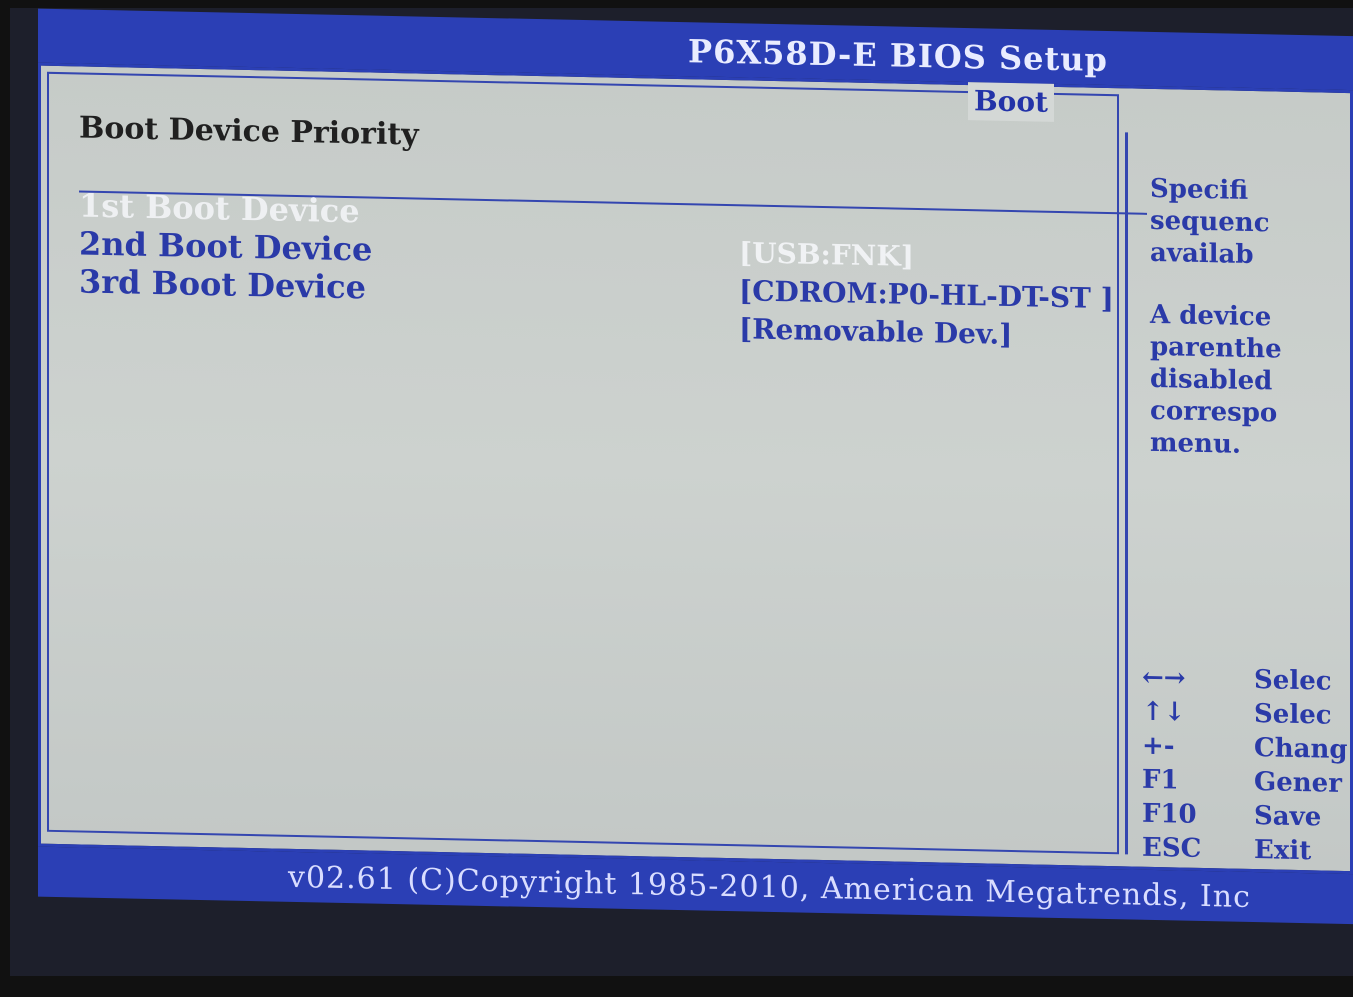 This screenshot has width=1353, height=997. I want to click on key-row: +- Chang, so click(1247, 750).